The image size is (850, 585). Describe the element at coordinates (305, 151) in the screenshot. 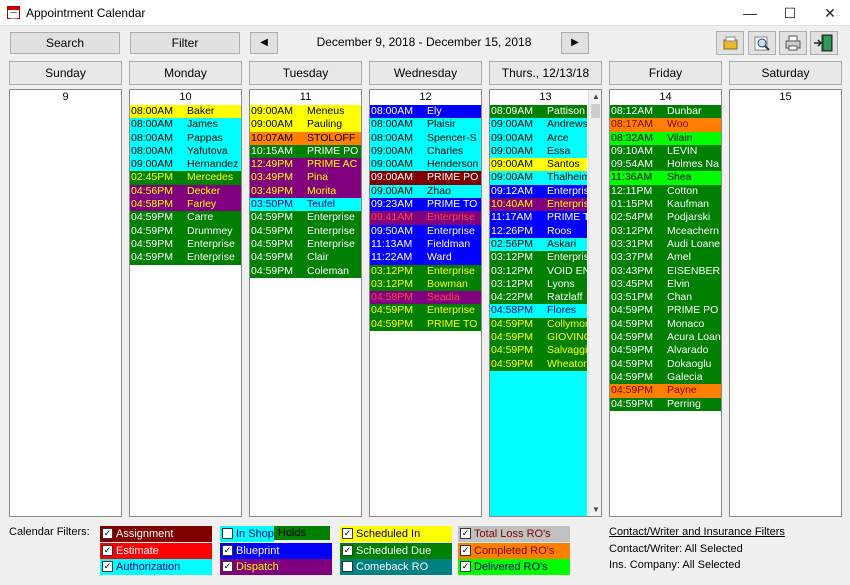

I see `appointment-entry: 10:15AM PRIME PO` at that location.